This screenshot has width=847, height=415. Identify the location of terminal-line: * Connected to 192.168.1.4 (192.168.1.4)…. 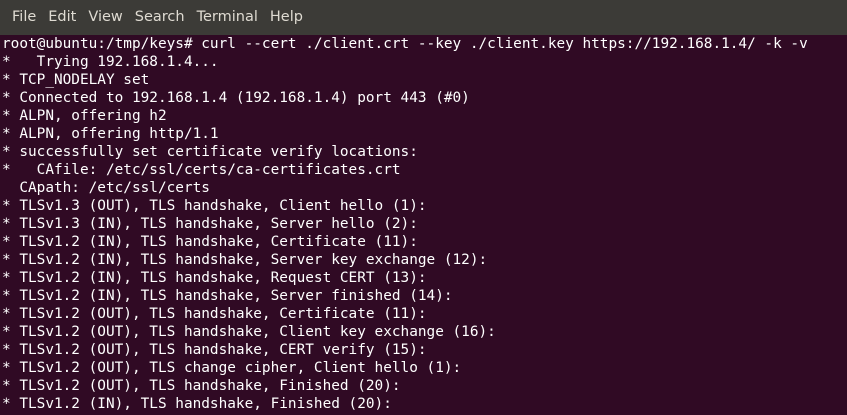
(236, 98).